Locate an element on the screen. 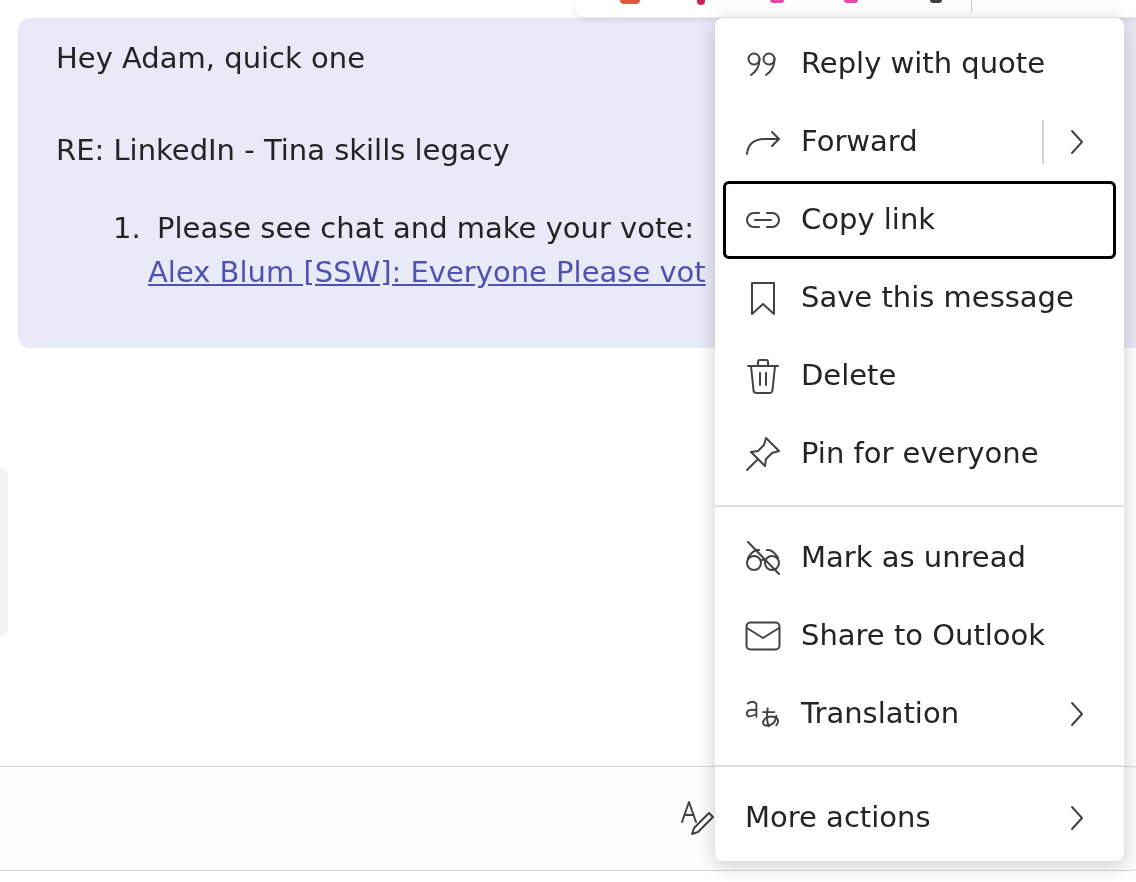  menu-item: Delete is located at coordinates (919, 376).